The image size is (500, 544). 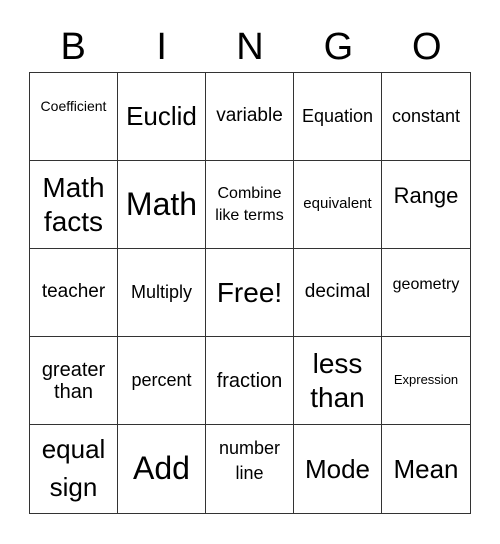 I want to click on bingo-cell: greater than, so click(x=74, y=381).